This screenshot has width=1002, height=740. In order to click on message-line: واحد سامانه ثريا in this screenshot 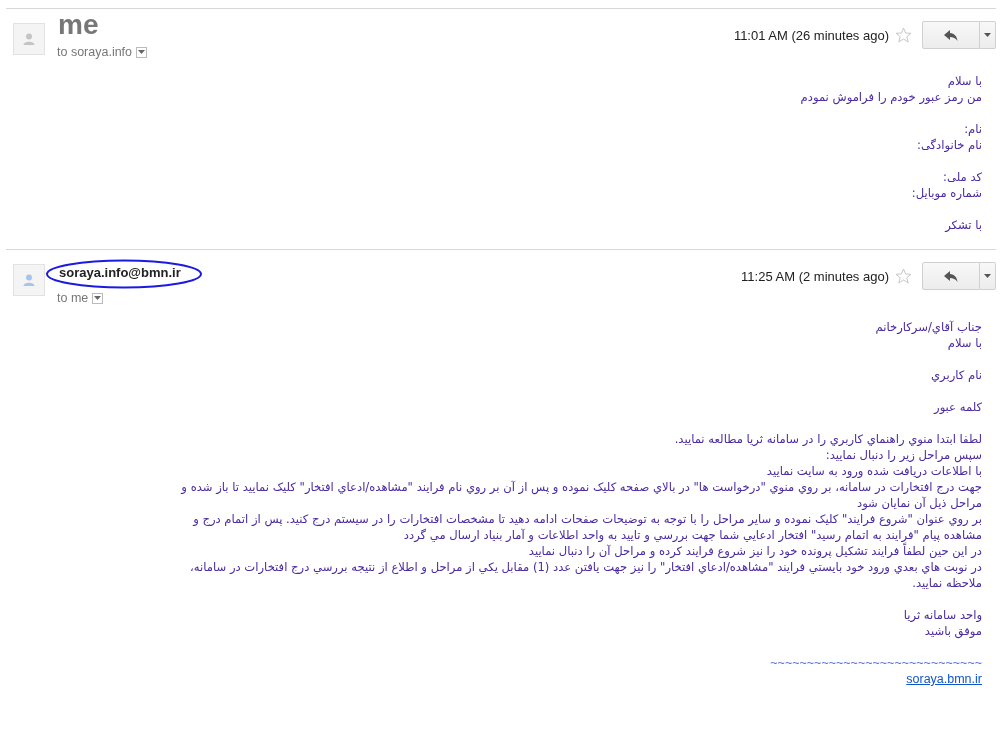, I will do `click(942, 615)`.